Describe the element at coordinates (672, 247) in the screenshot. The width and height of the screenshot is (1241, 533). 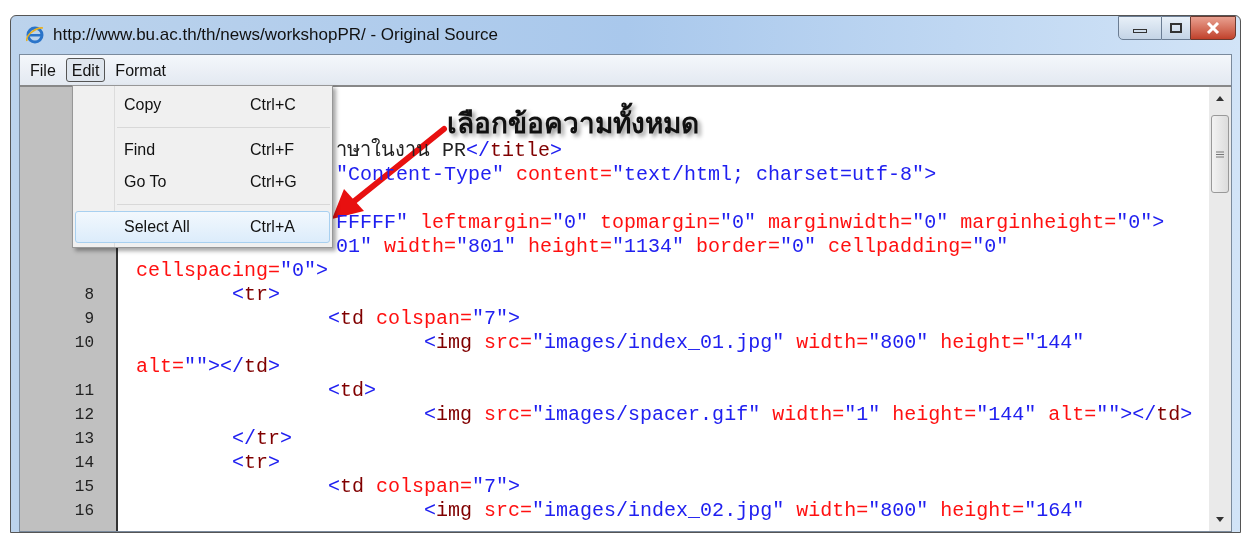
I see `code-line: 01" width="801" height="1134" border="0" cellpadding="0"` at that location.